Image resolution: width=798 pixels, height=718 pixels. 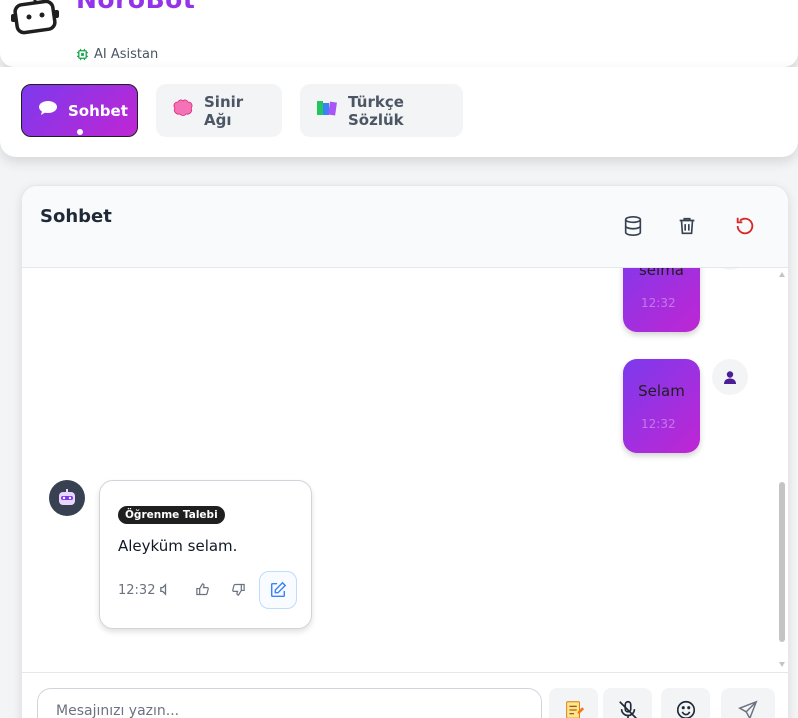 I want to click on composer, so click(x=405, y=695).